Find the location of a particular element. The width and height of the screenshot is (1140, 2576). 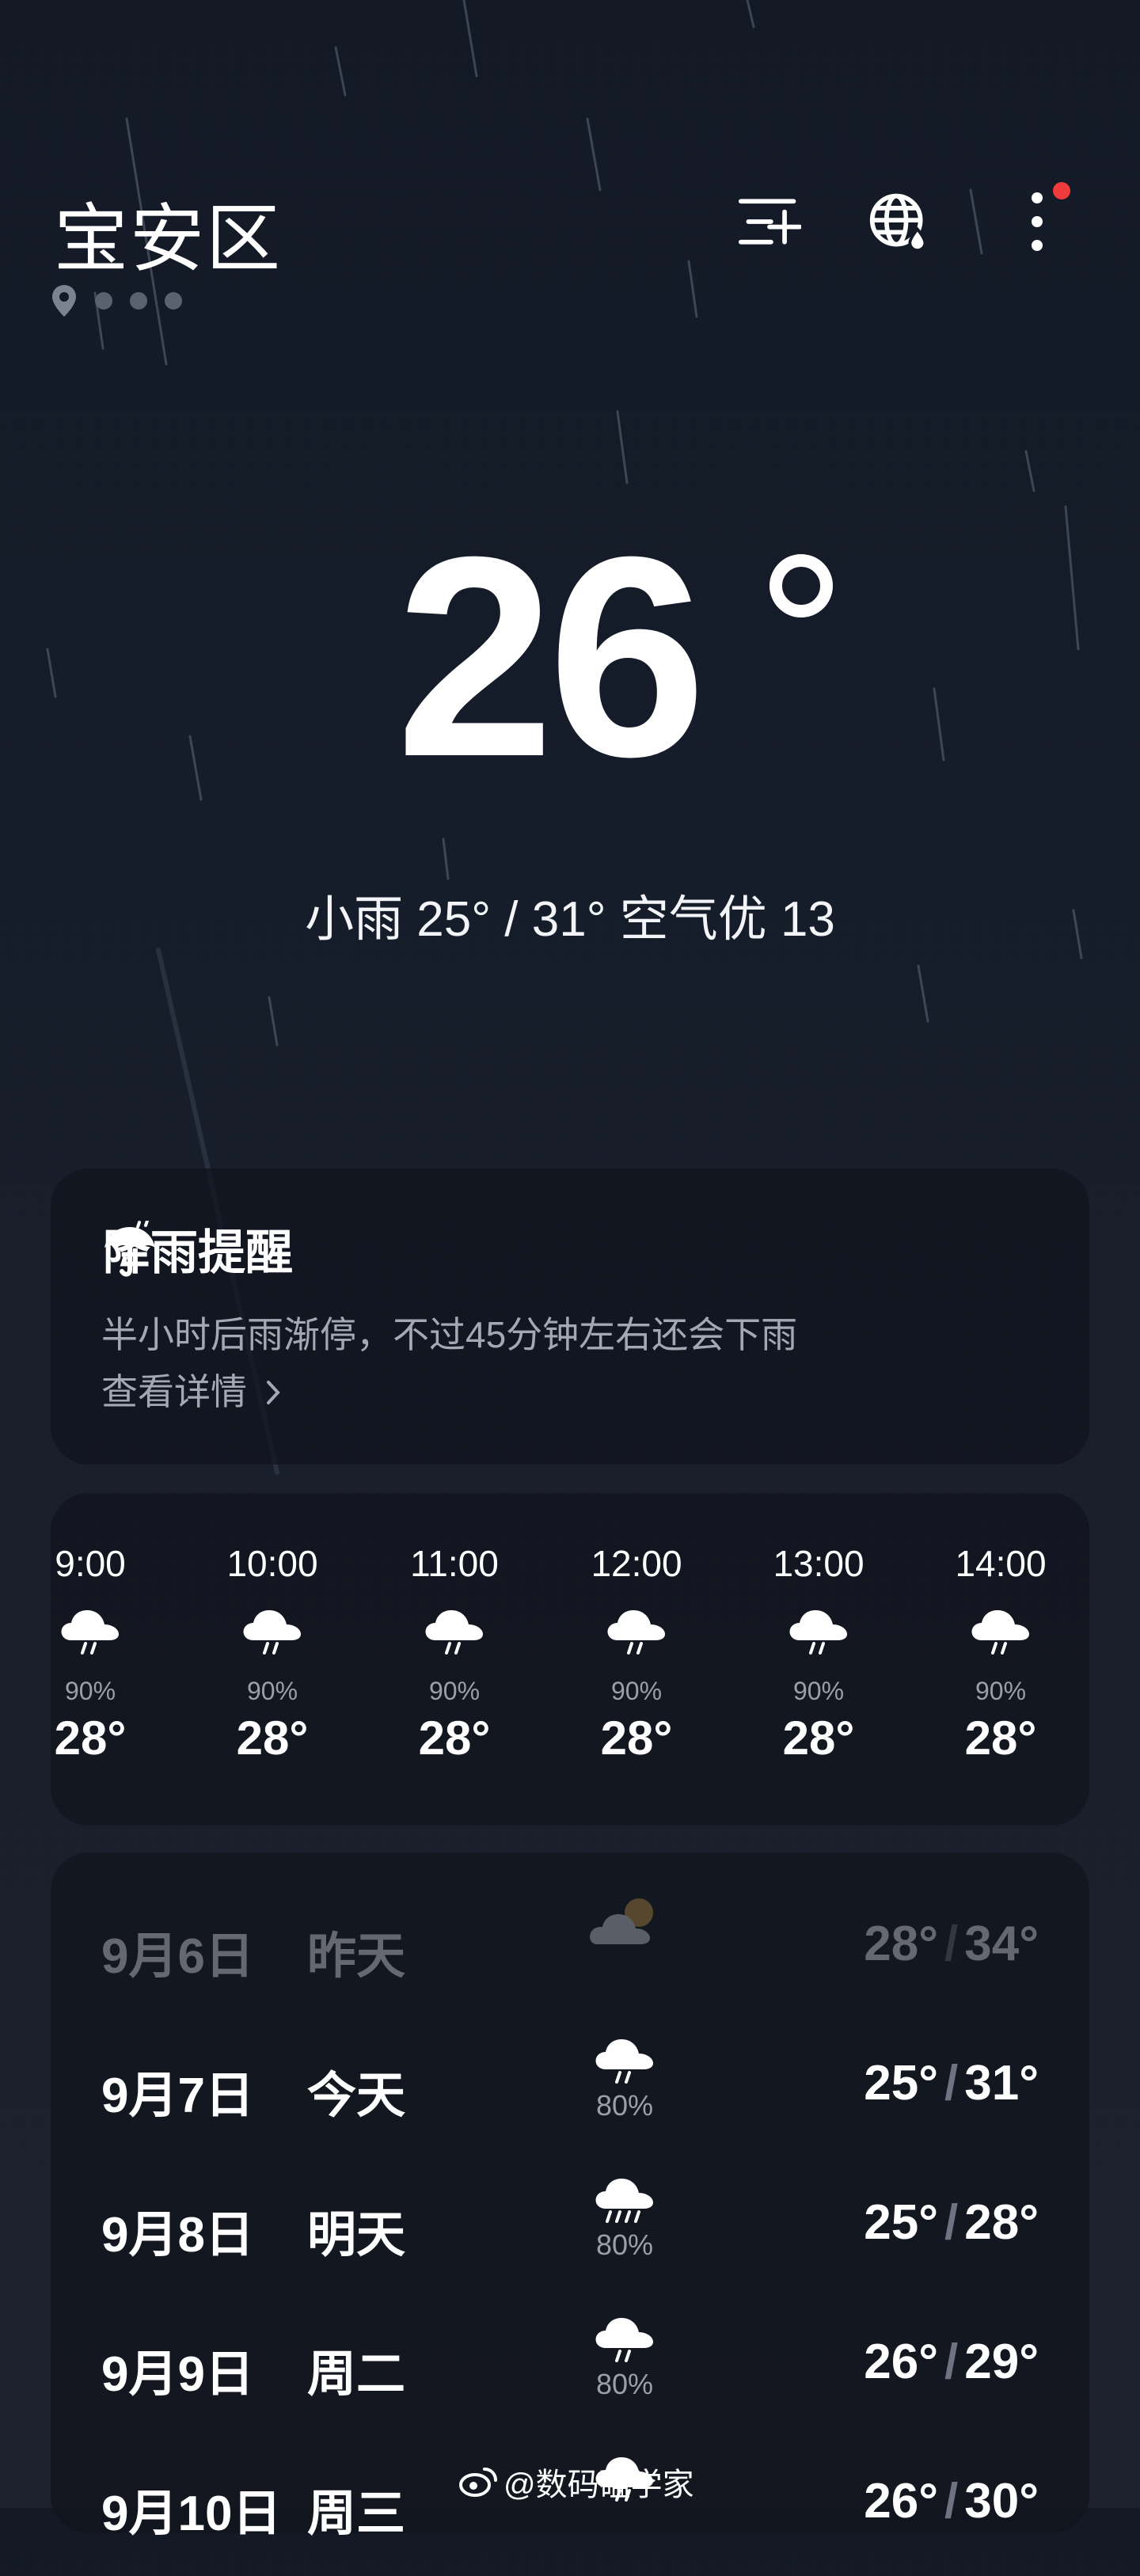

daily-day-label: 明天 is located at coordinates (356, 2236).